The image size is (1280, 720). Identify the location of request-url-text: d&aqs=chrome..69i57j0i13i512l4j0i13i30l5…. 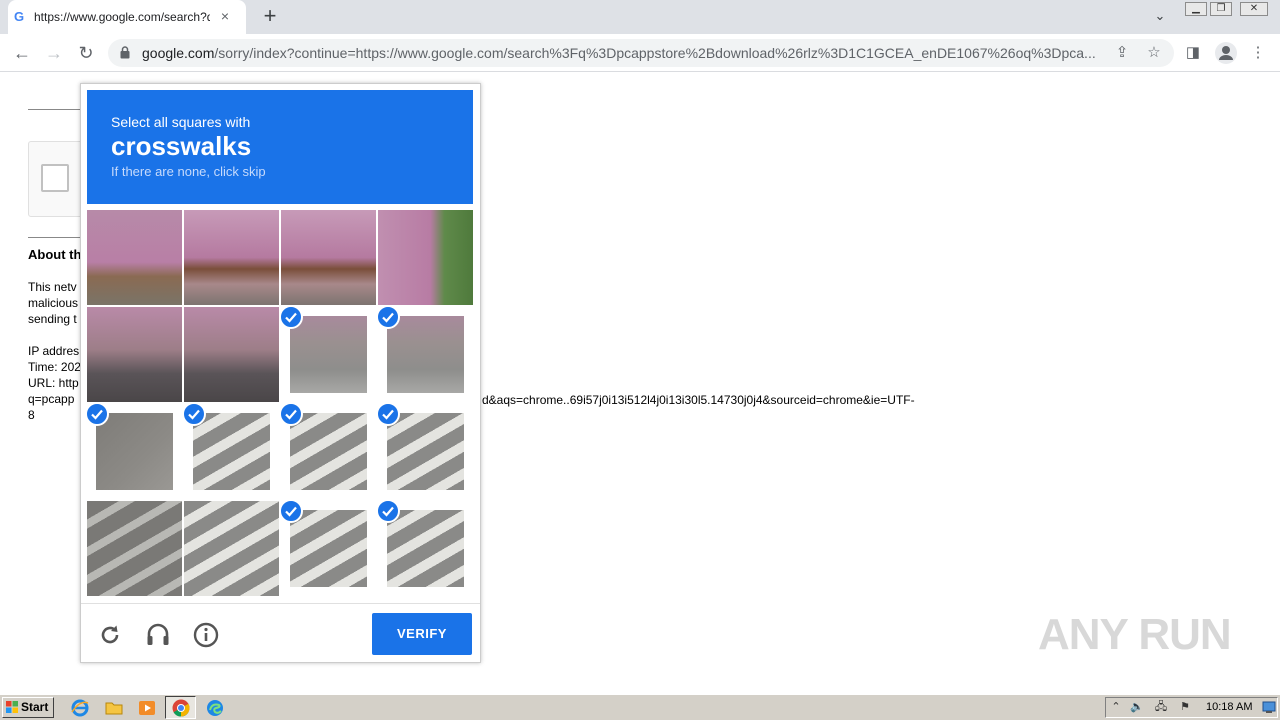
(698, 400).